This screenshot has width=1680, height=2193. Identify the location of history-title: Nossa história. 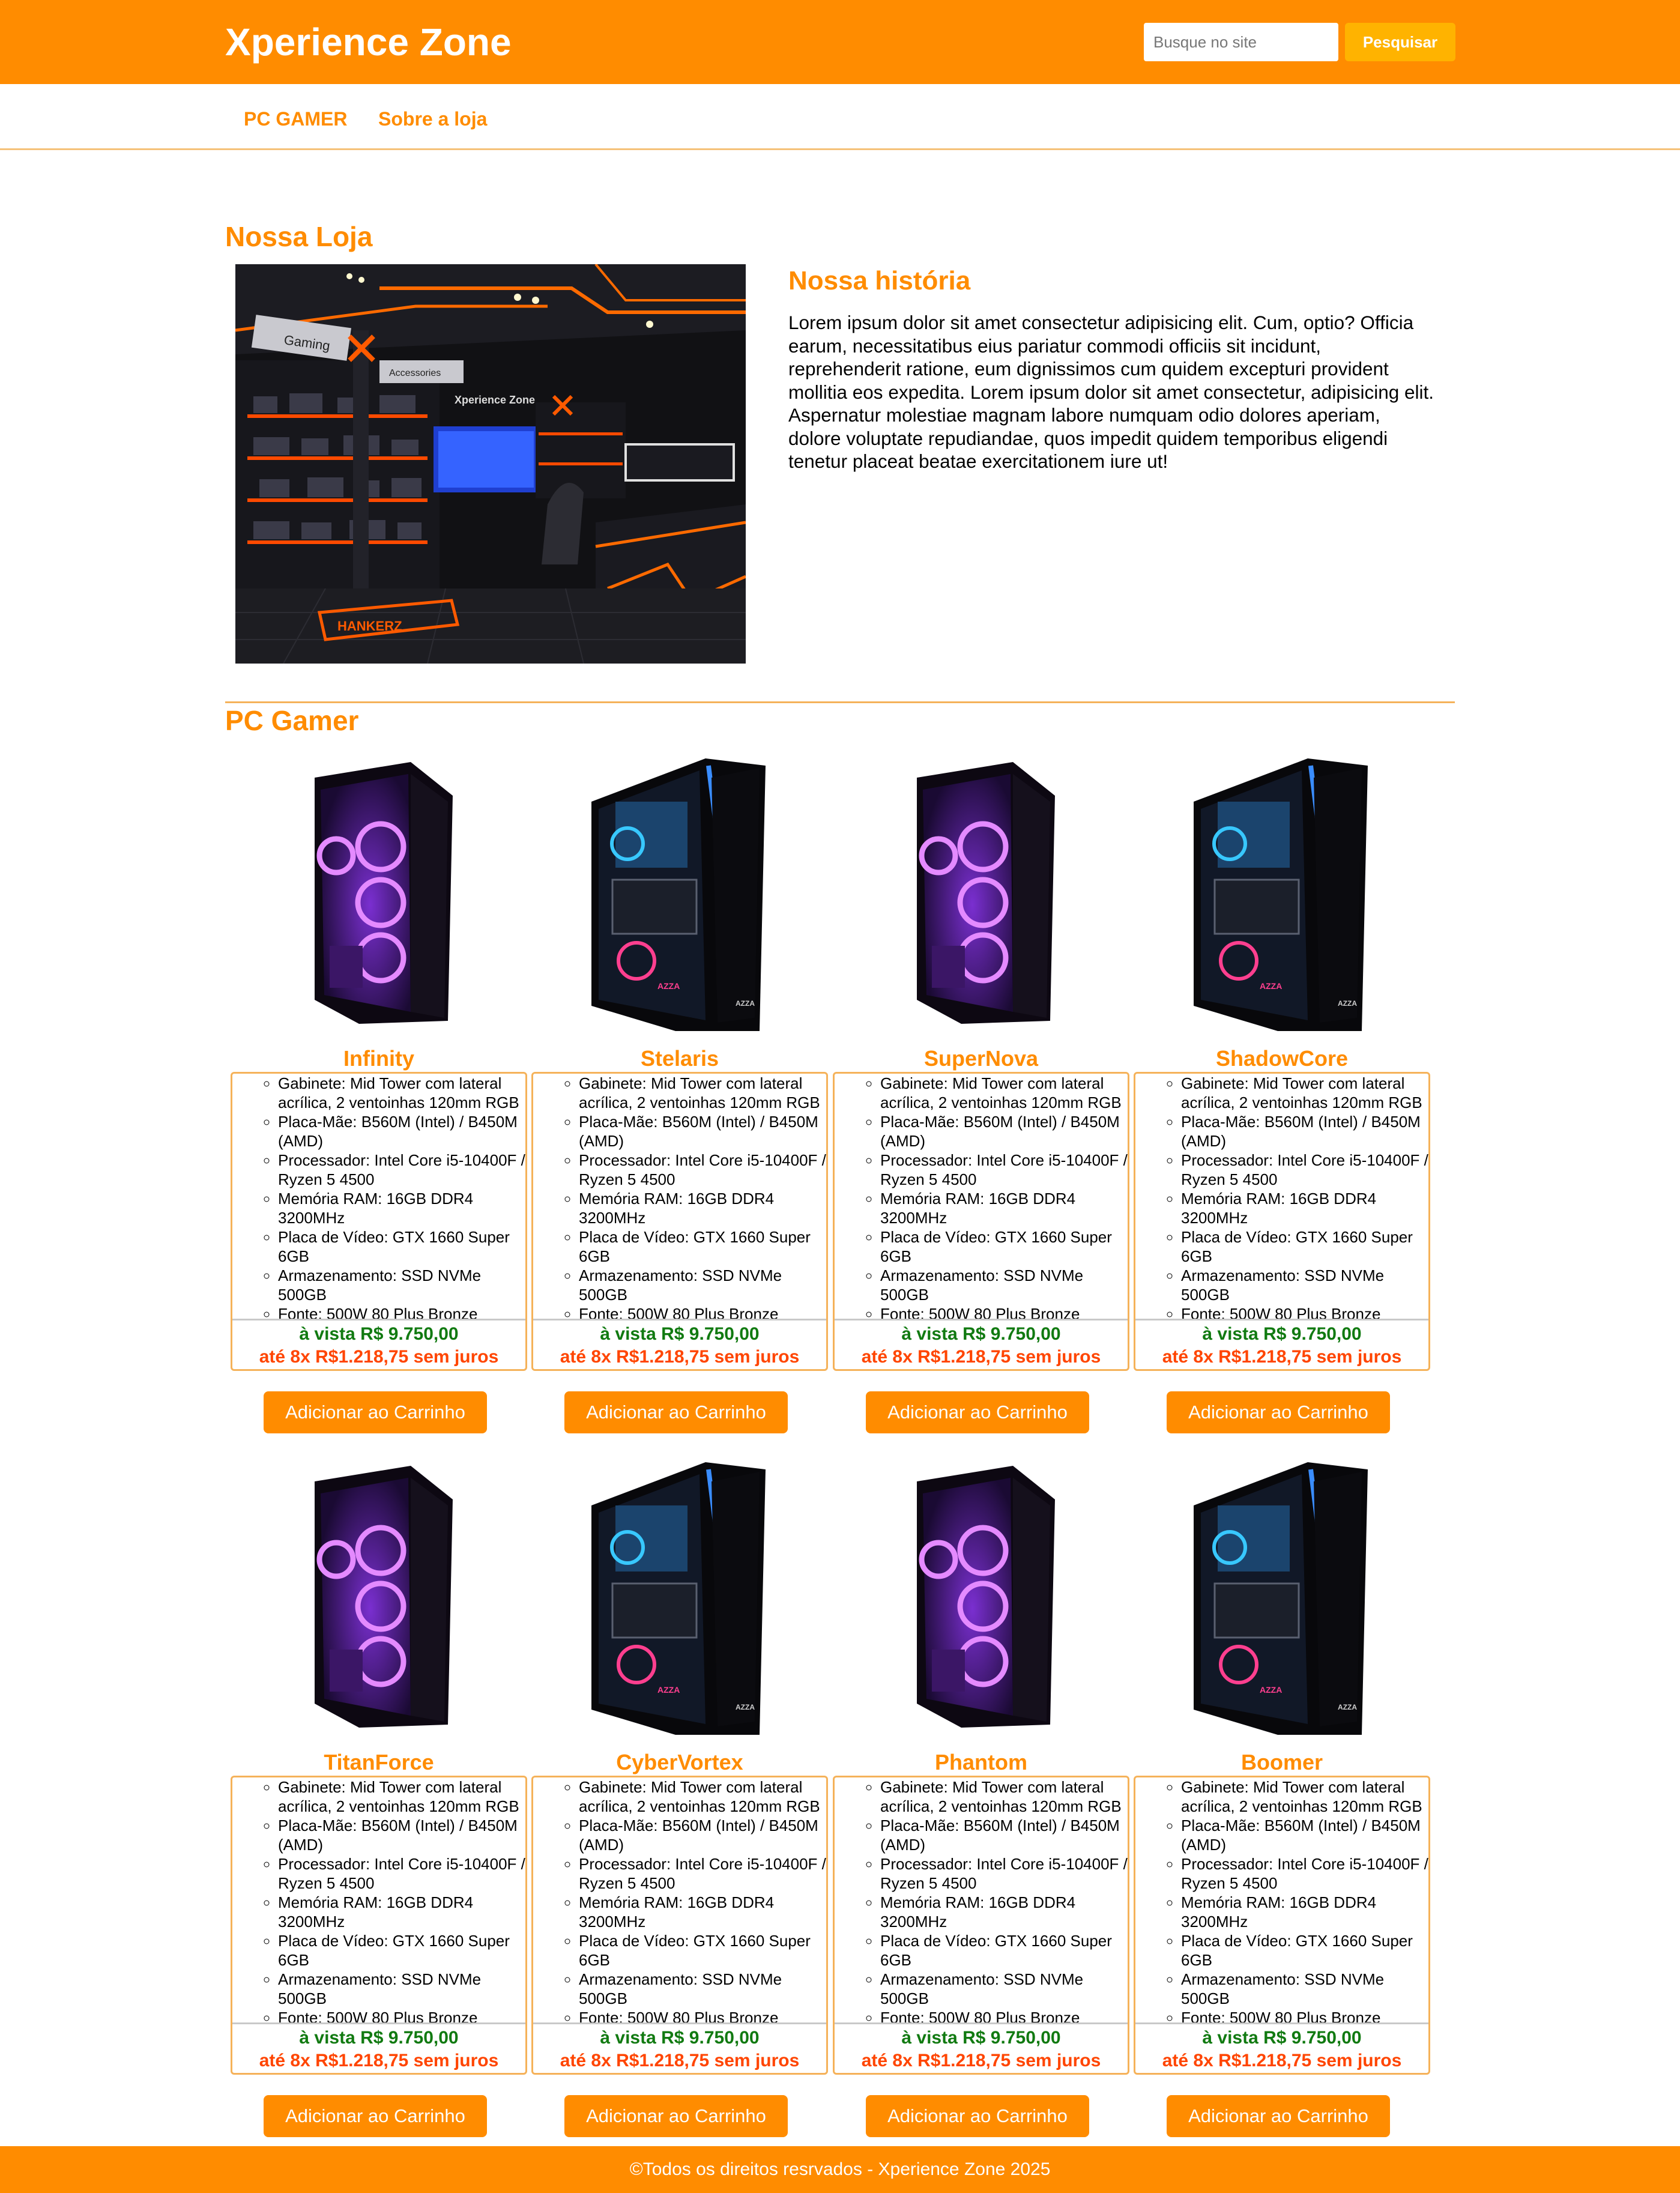
(879, 281).